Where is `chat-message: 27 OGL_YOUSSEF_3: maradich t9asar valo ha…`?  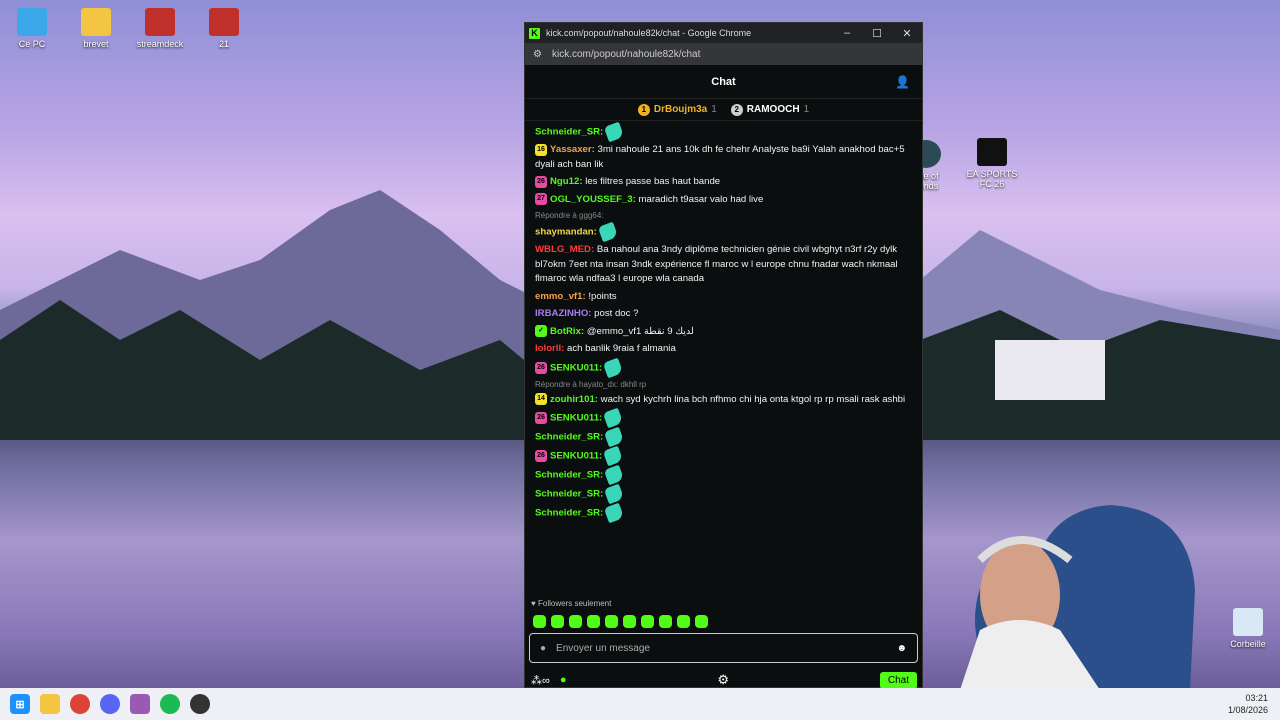
chat-message: 27 OGL_YOUSSEF_3: maradich t9asar valo ha… is located at coordinates (723, 200).